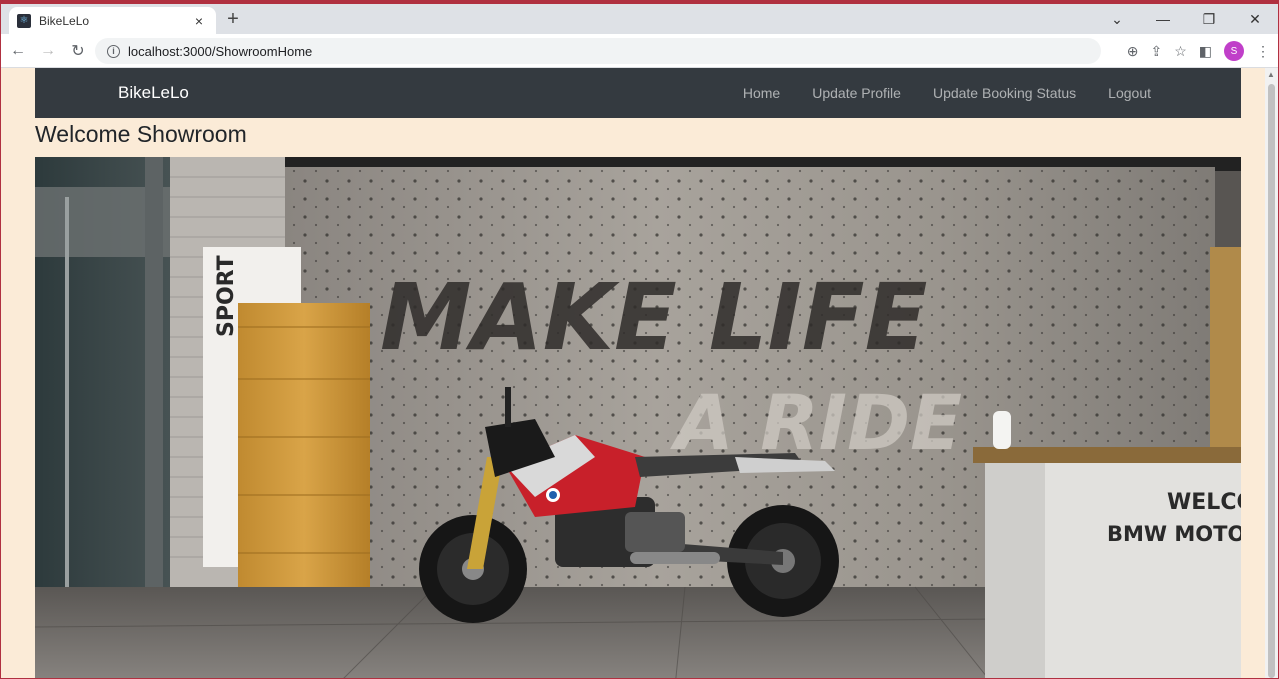 The width and height of the screenshot is (1279, 679). I want to click on page-scrollbar: ▲, so click(1271, 373).